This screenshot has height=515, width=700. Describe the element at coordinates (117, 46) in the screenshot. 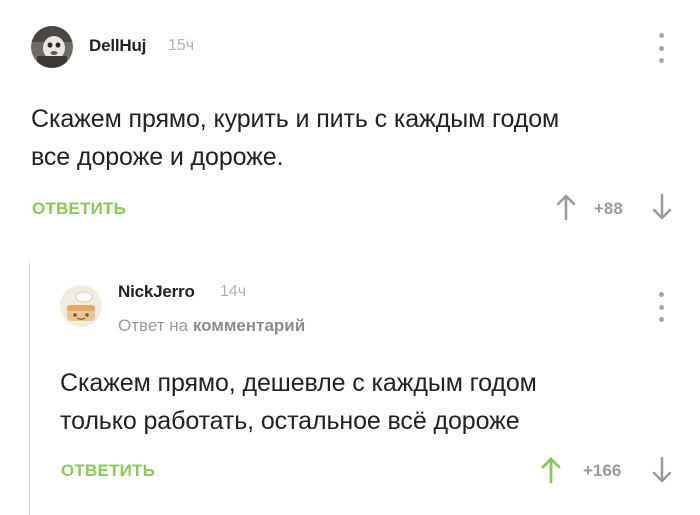

I see `author-name: DellHuj` at that location.